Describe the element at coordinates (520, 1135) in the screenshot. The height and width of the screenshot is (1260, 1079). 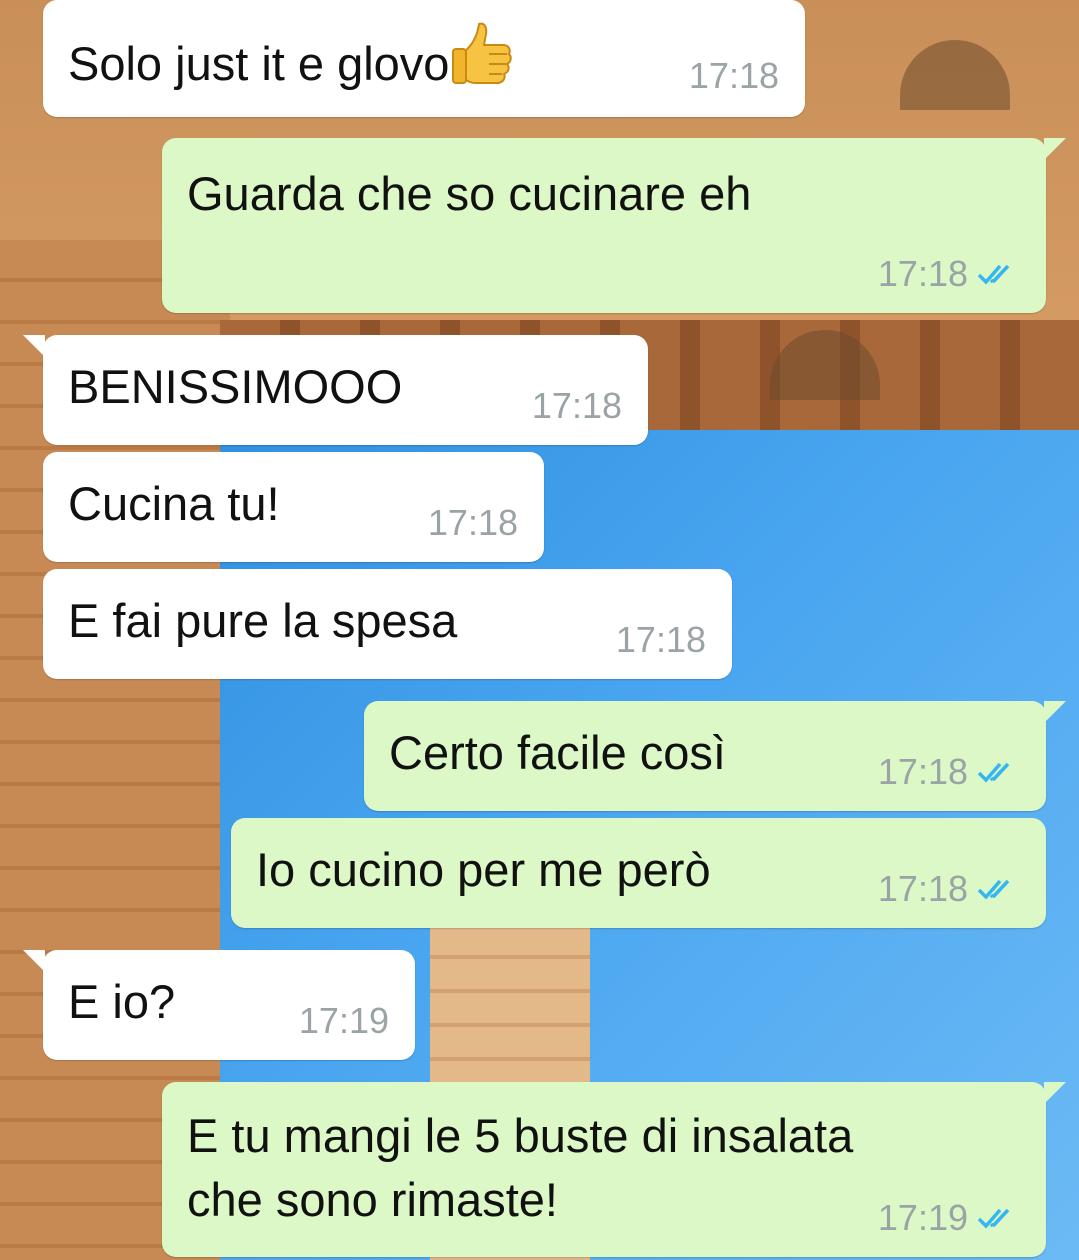
I see `message-text-line: E tu mangi le 5 buste di insalata` at that location.